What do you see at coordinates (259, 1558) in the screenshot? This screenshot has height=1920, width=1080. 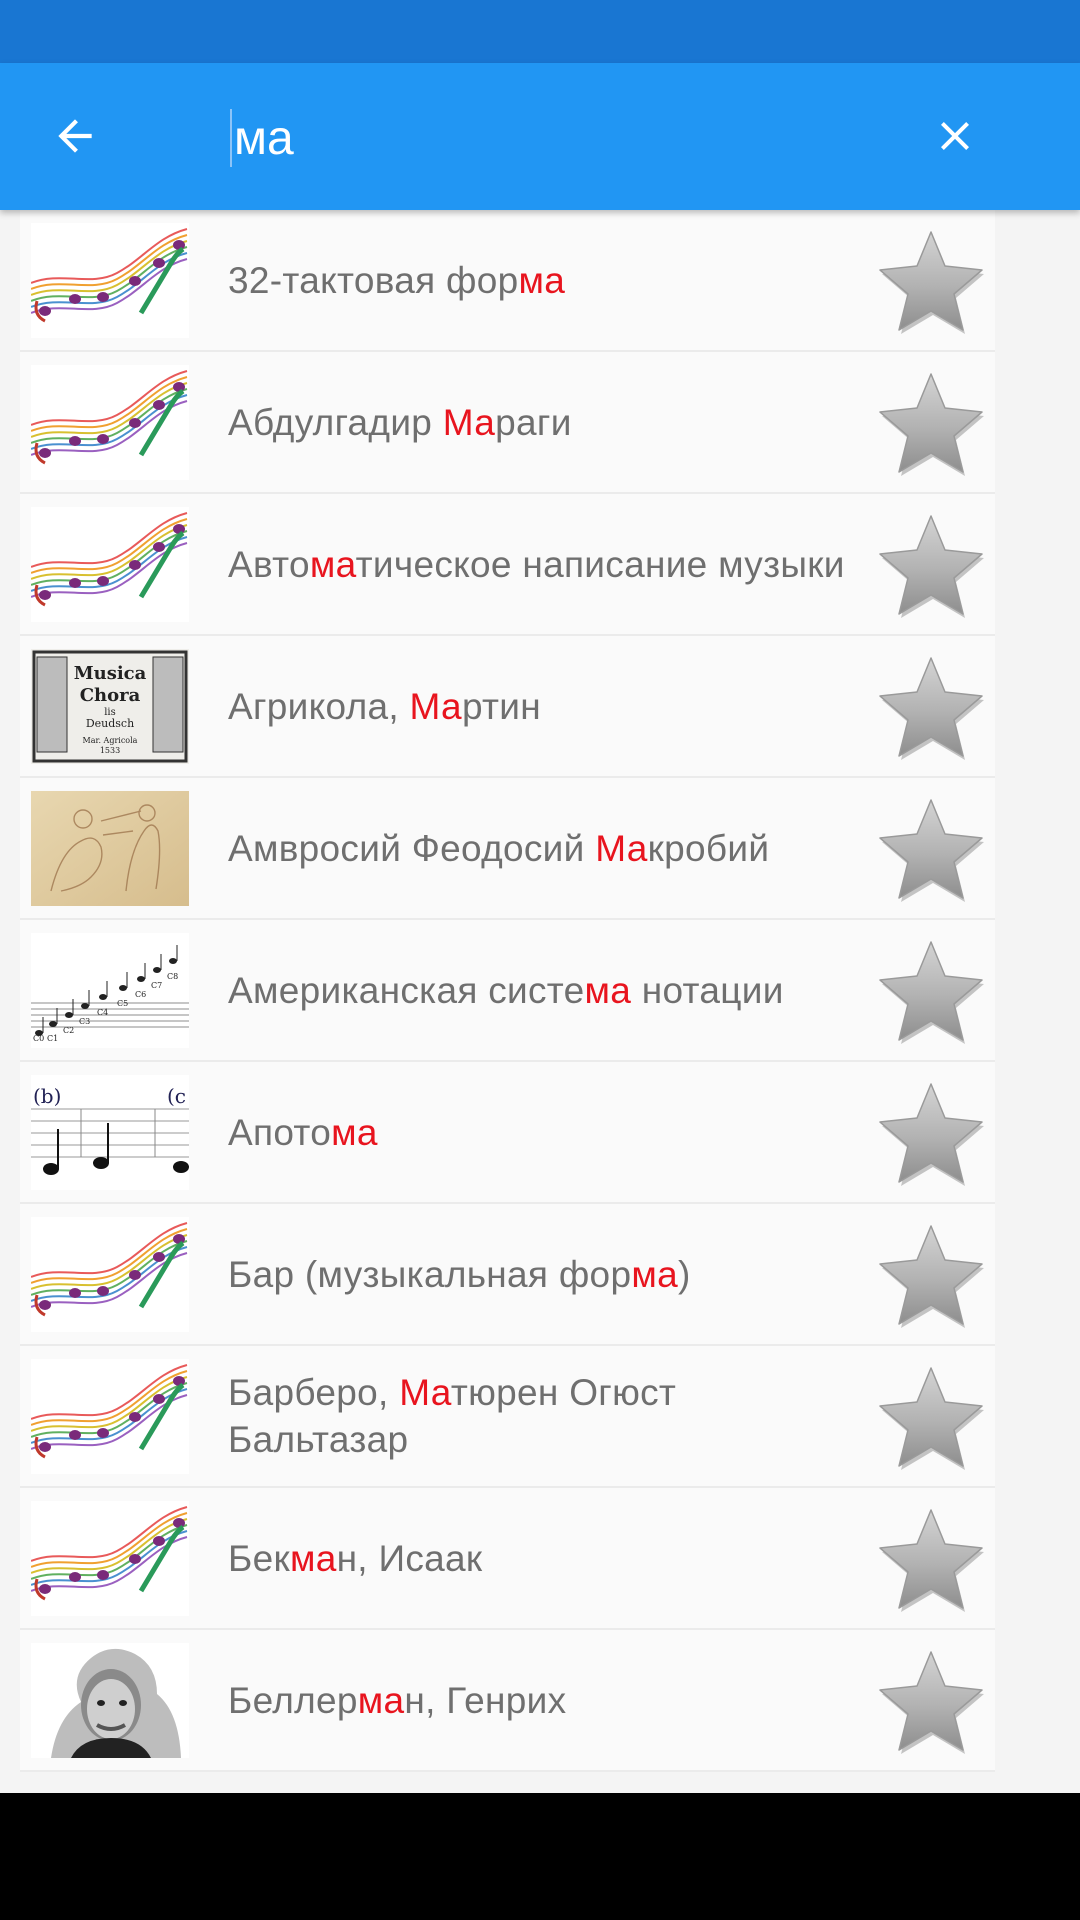 I see `title-prefix: Бек` at bounding box center [259, 1558].